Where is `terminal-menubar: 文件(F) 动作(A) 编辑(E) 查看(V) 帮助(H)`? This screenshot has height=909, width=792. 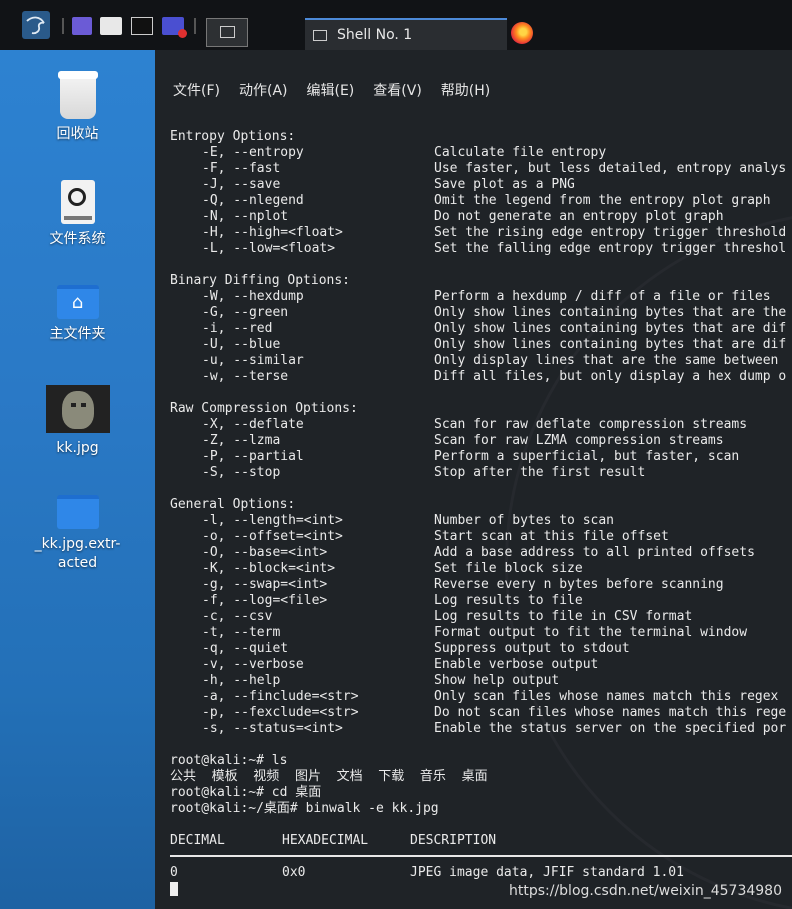 terminal-menubar: 文件(F) 动作(A) 编辑(E) 查看(V) 帮助(H) is located at coordinates (473, 90).